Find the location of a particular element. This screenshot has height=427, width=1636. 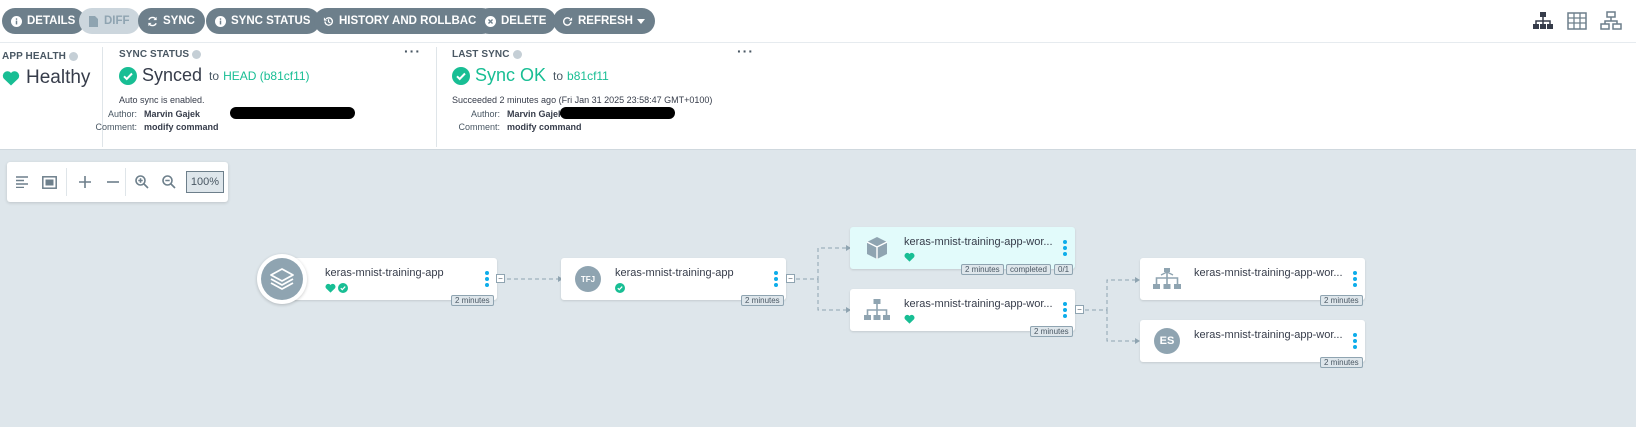

pod-node-status is located at coordinates (909, 257).